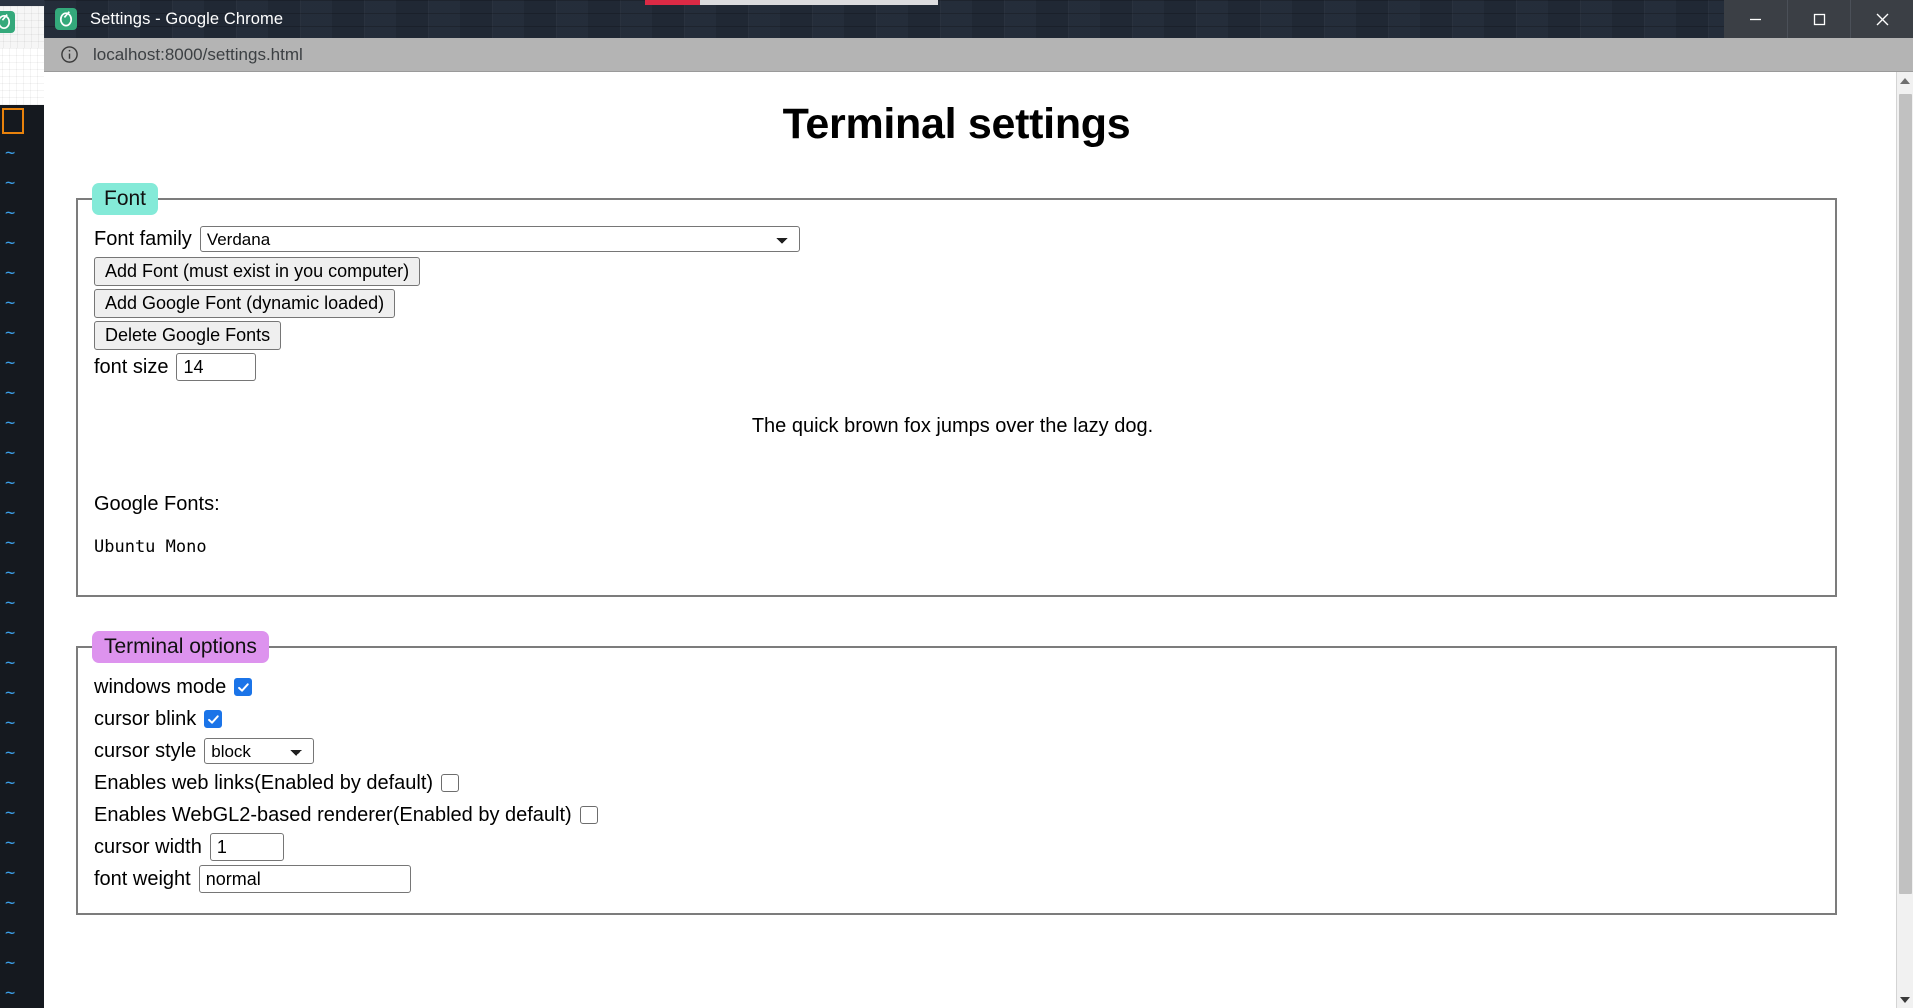 The width and height of the screenshot is (1913, 1008). What do you see at coordinates (956, 687) in the screenshot?
I see `windows-mode-row: windows mode` at bounding box center [956, 687].